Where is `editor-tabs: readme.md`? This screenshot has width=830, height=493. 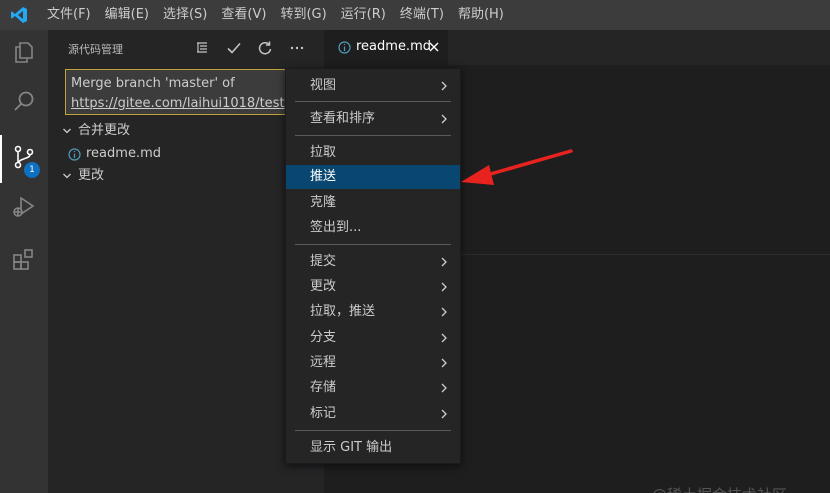 editor-tabs: readme.md is located at coordinates (577, 47).